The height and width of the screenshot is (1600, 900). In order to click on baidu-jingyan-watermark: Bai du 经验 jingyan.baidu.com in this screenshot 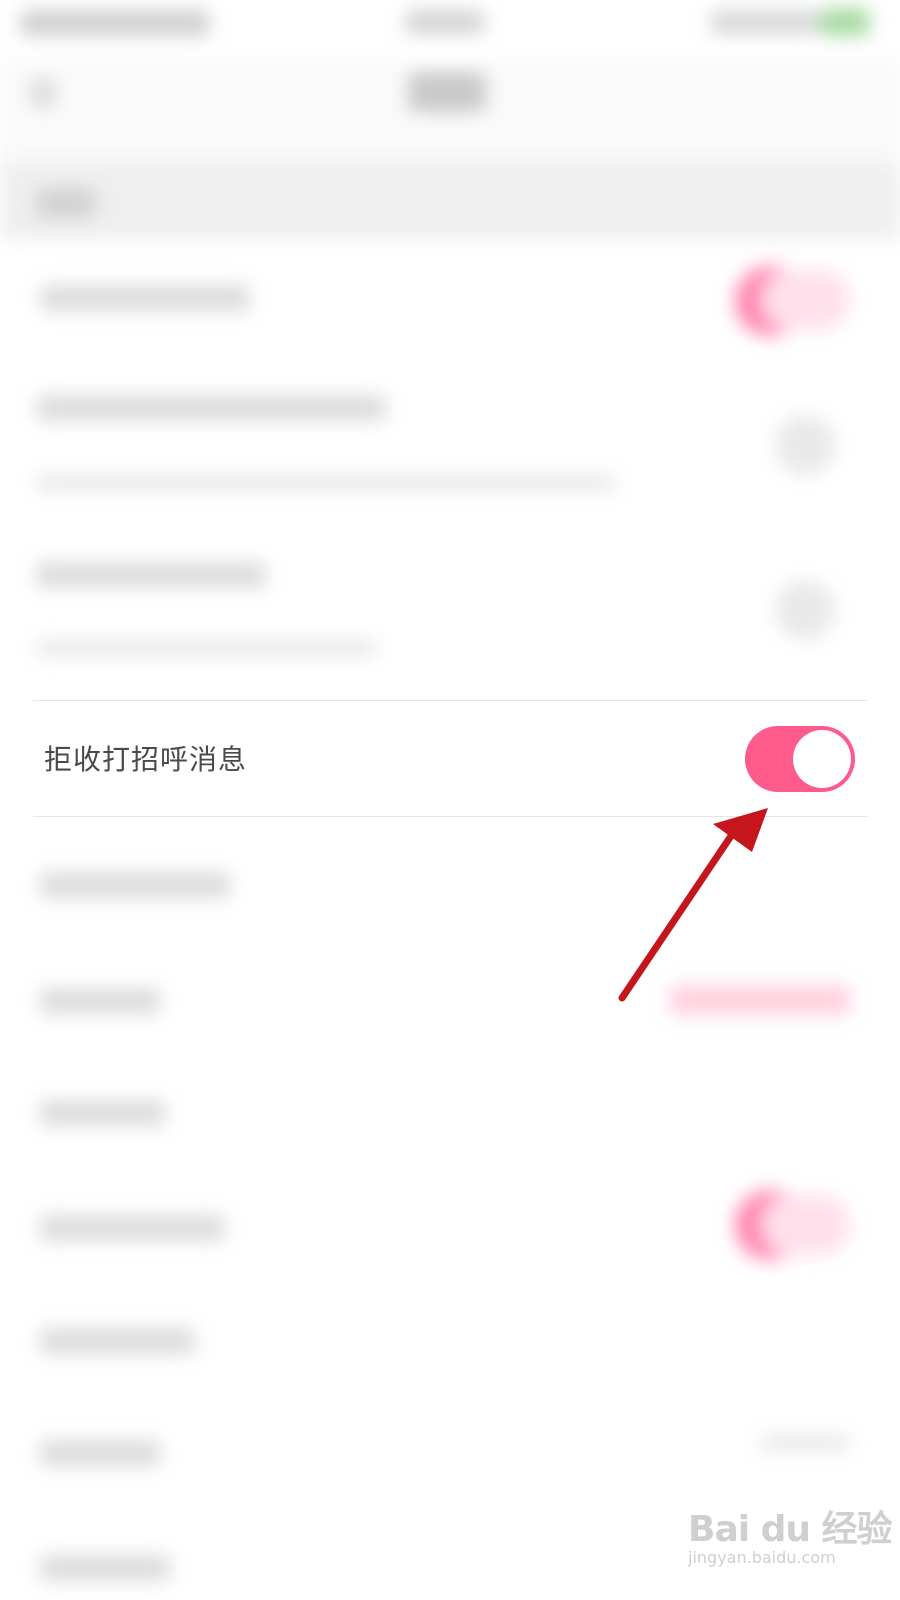, I will do `click(790, 1533)`.